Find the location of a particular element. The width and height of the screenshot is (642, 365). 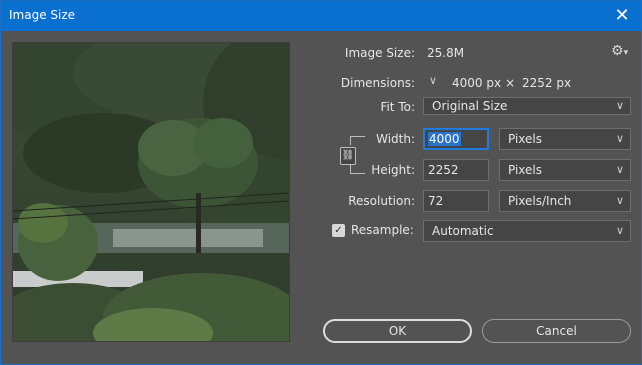

resolution-unit-select: Pixels/Inch ∨ is located at coordinates (565, 201).